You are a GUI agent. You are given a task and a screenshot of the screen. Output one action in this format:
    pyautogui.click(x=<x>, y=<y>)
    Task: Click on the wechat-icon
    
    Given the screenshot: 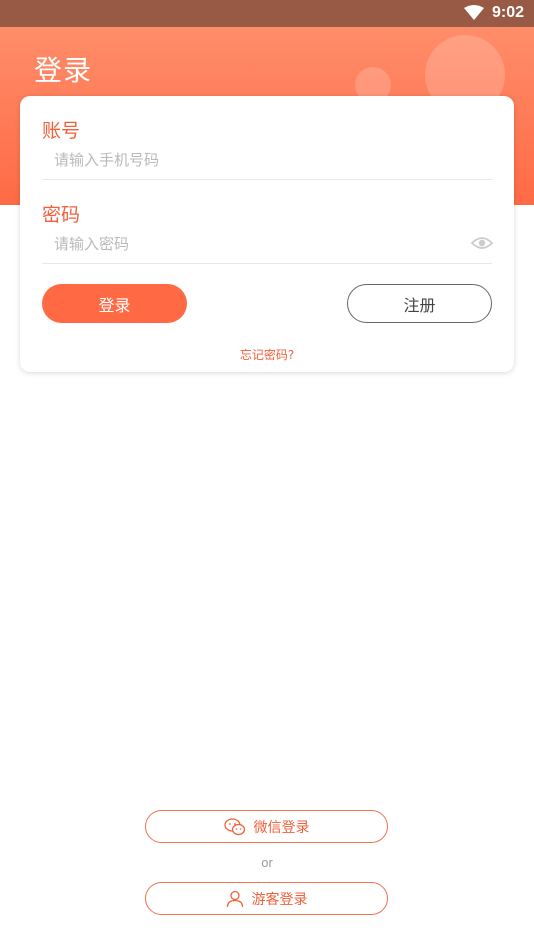 What is the action you would take?
    pyautogui.click(x=234, y=826)
    